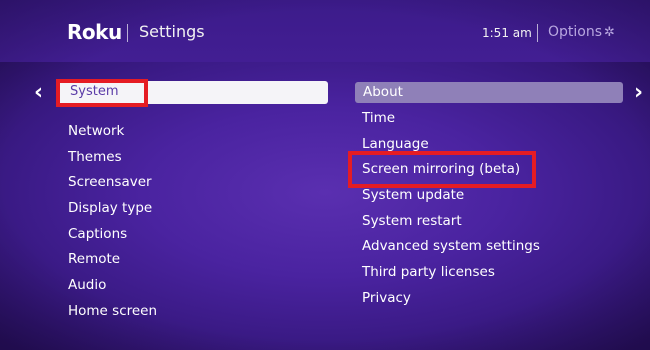  What do you see at coordinates (451, 249) in the screenshot?
I see `right-menu-item-advanced-system-settings: Advanced system settings` at bounding box center [451, 249].